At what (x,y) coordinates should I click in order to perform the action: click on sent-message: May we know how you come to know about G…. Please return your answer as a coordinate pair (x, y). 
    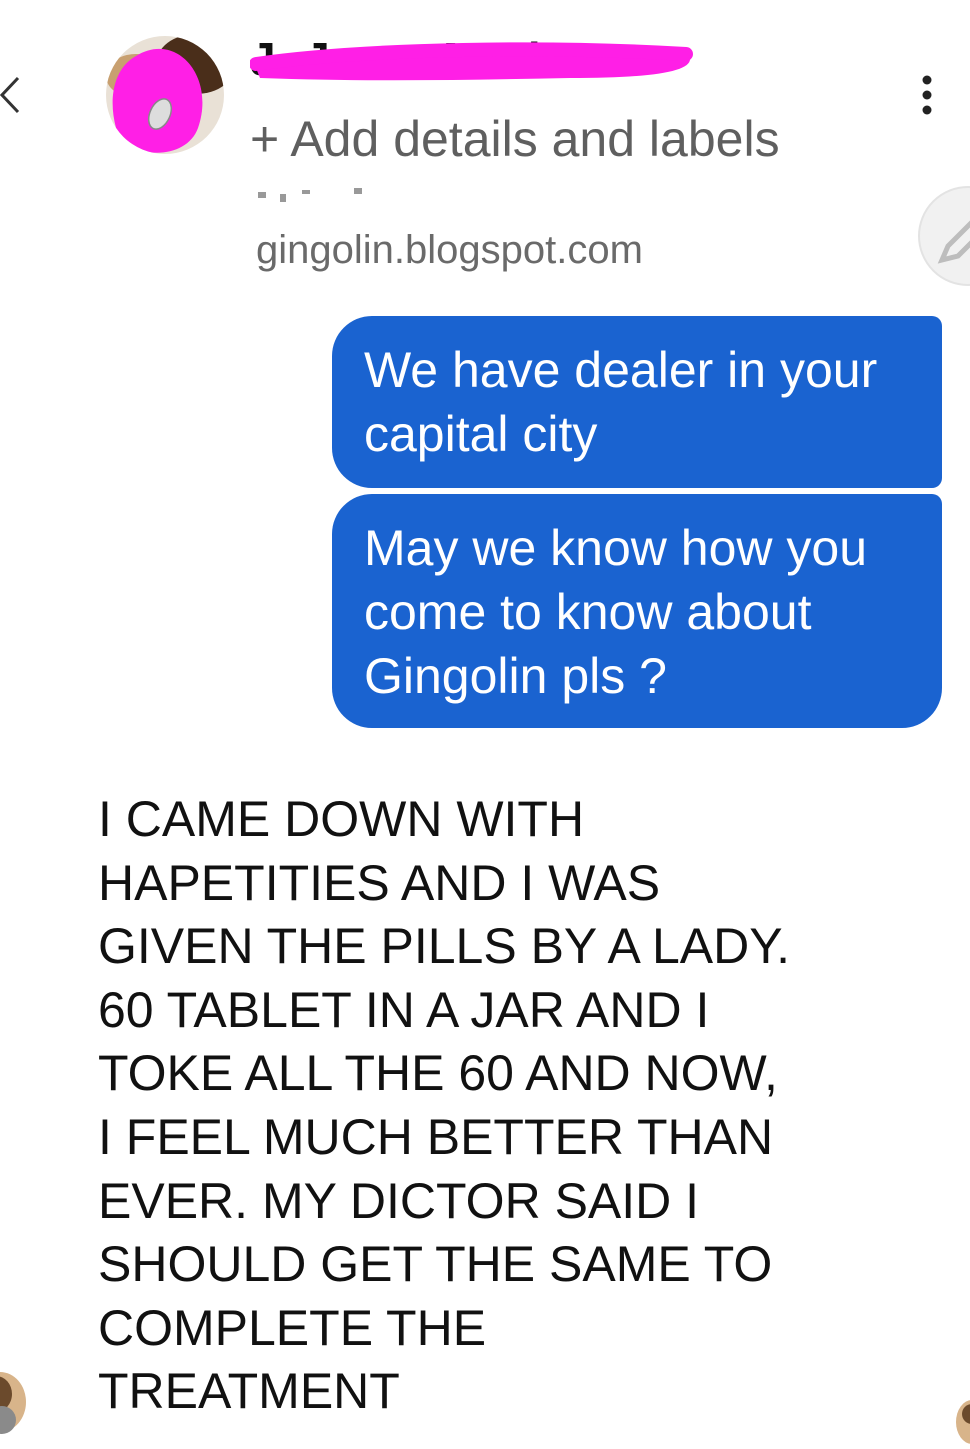
    Looking at the image, I should click on (637, 611).